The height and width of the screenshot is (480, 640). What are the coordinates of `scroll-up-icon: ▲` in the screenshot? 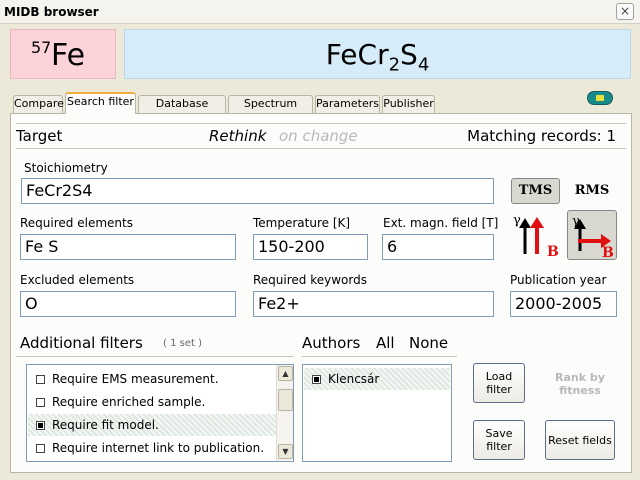 It's located at (285, 373).